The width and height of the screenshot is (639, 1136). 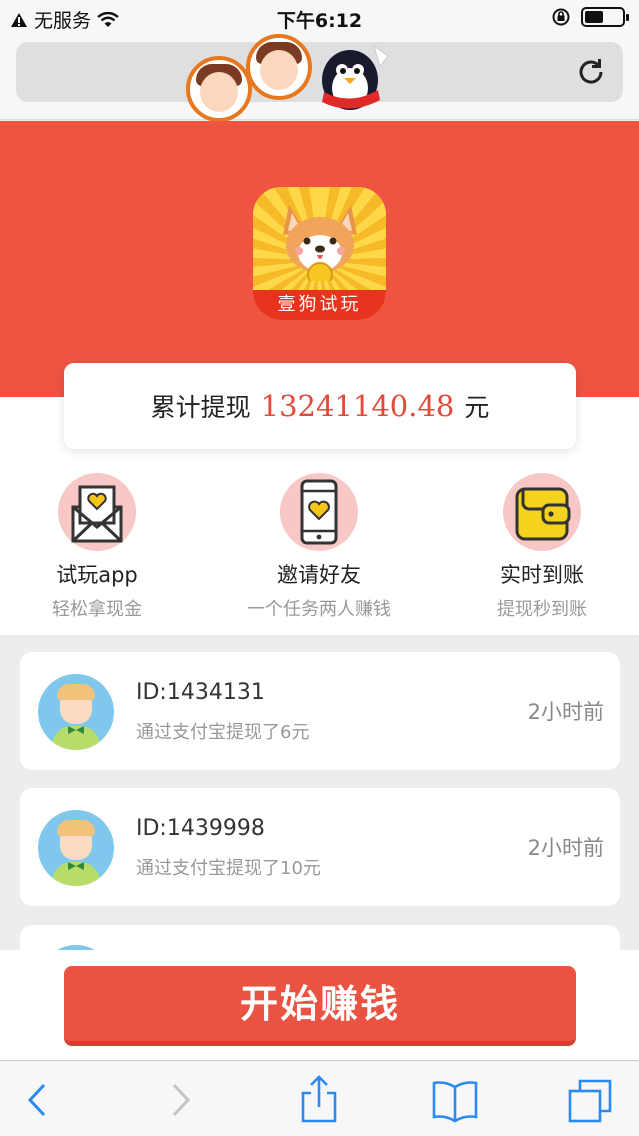 I want to click on tabs-icon, so click(x=591, y=1100).